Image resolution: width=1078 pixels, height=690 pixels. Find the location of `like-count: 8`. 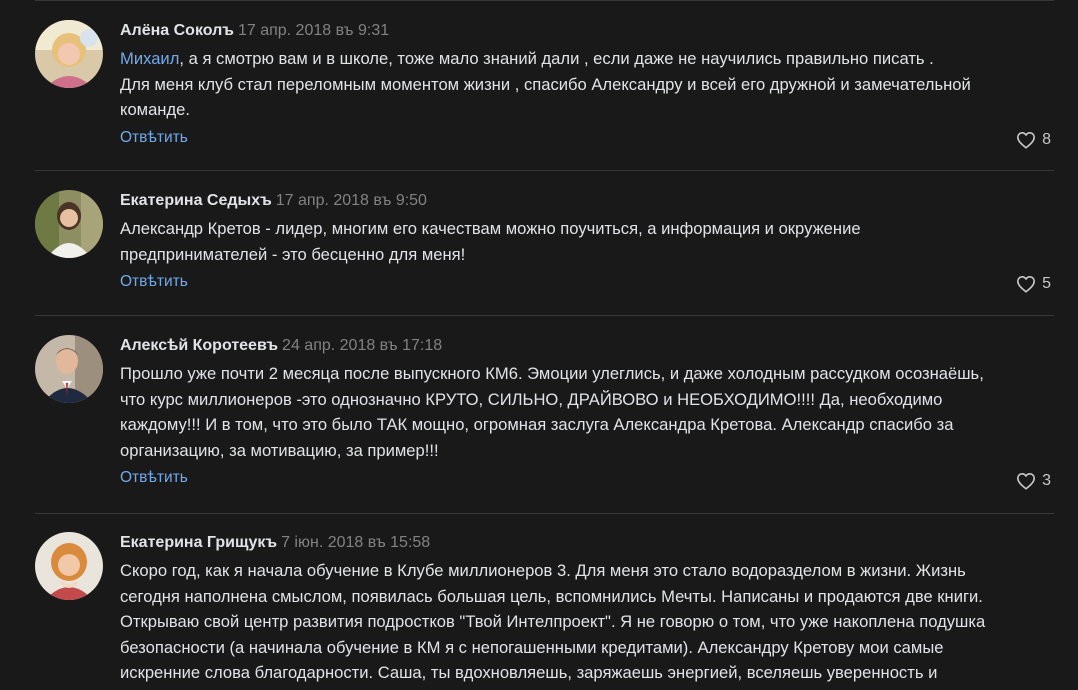

like-count: 8 is located at coordinates (1046, 139).